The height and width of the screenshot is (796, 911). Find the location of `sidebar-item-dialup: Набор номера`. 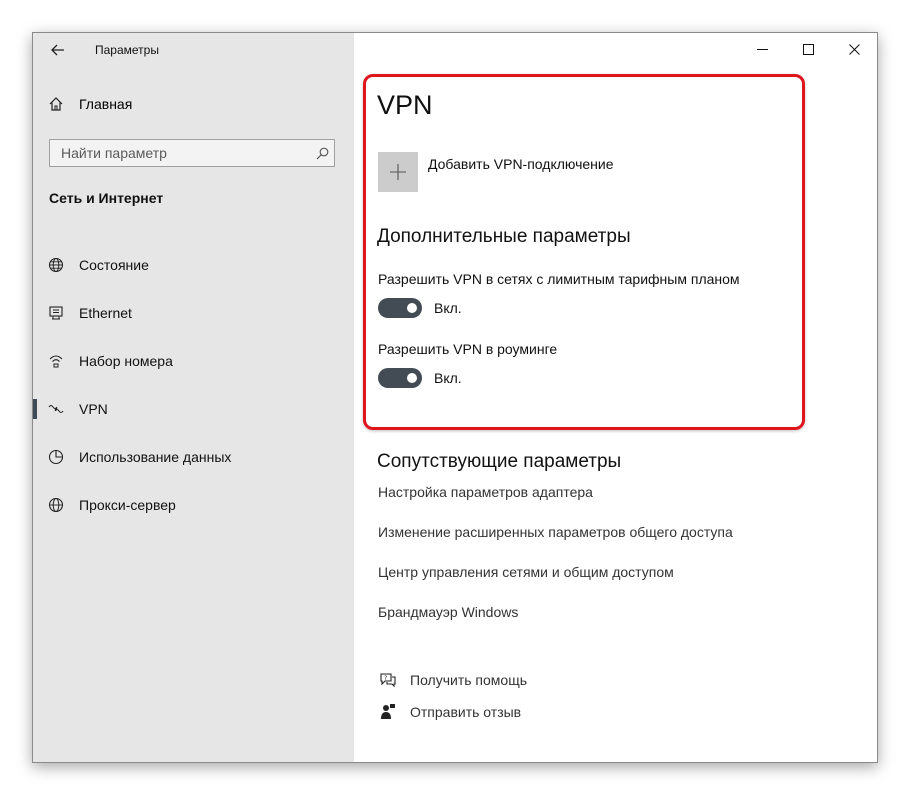

sidebar-item-dialup: Набор номера is located at coordinates (193, 361).